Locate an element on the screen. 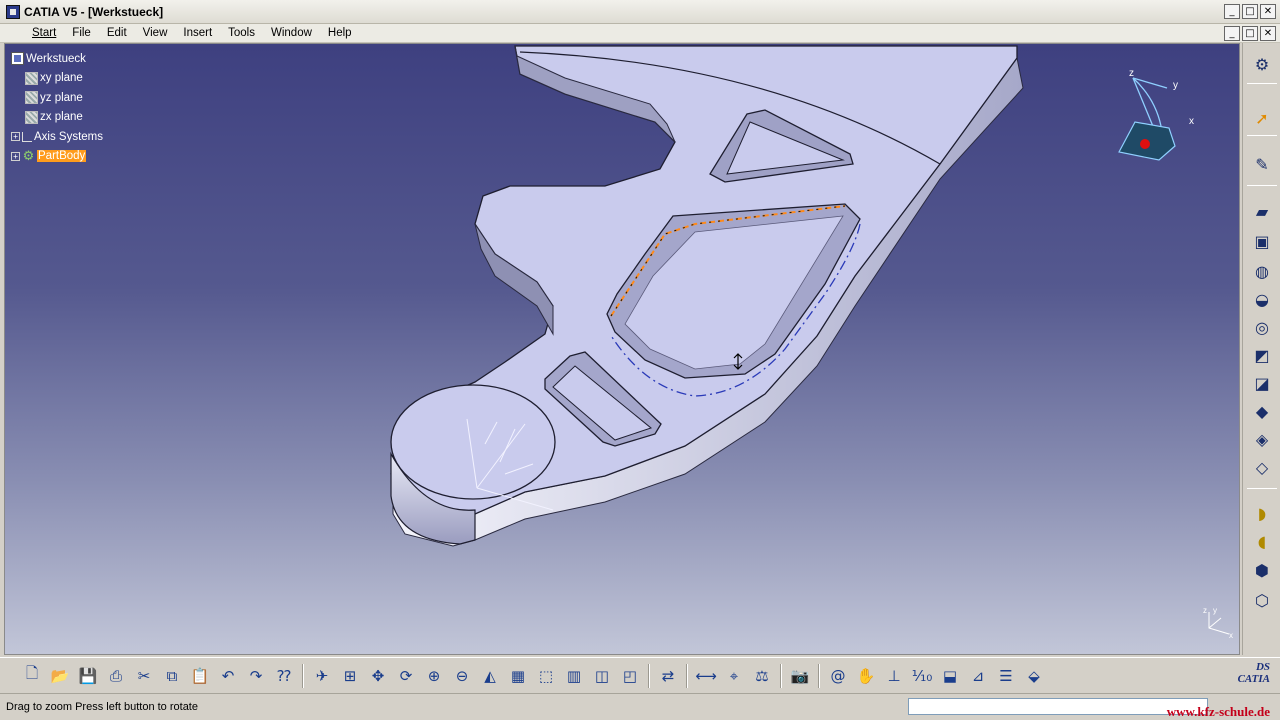 The image size is (1280, 720). shell-icon: ⬡ is located at coordinates (1262, 600).